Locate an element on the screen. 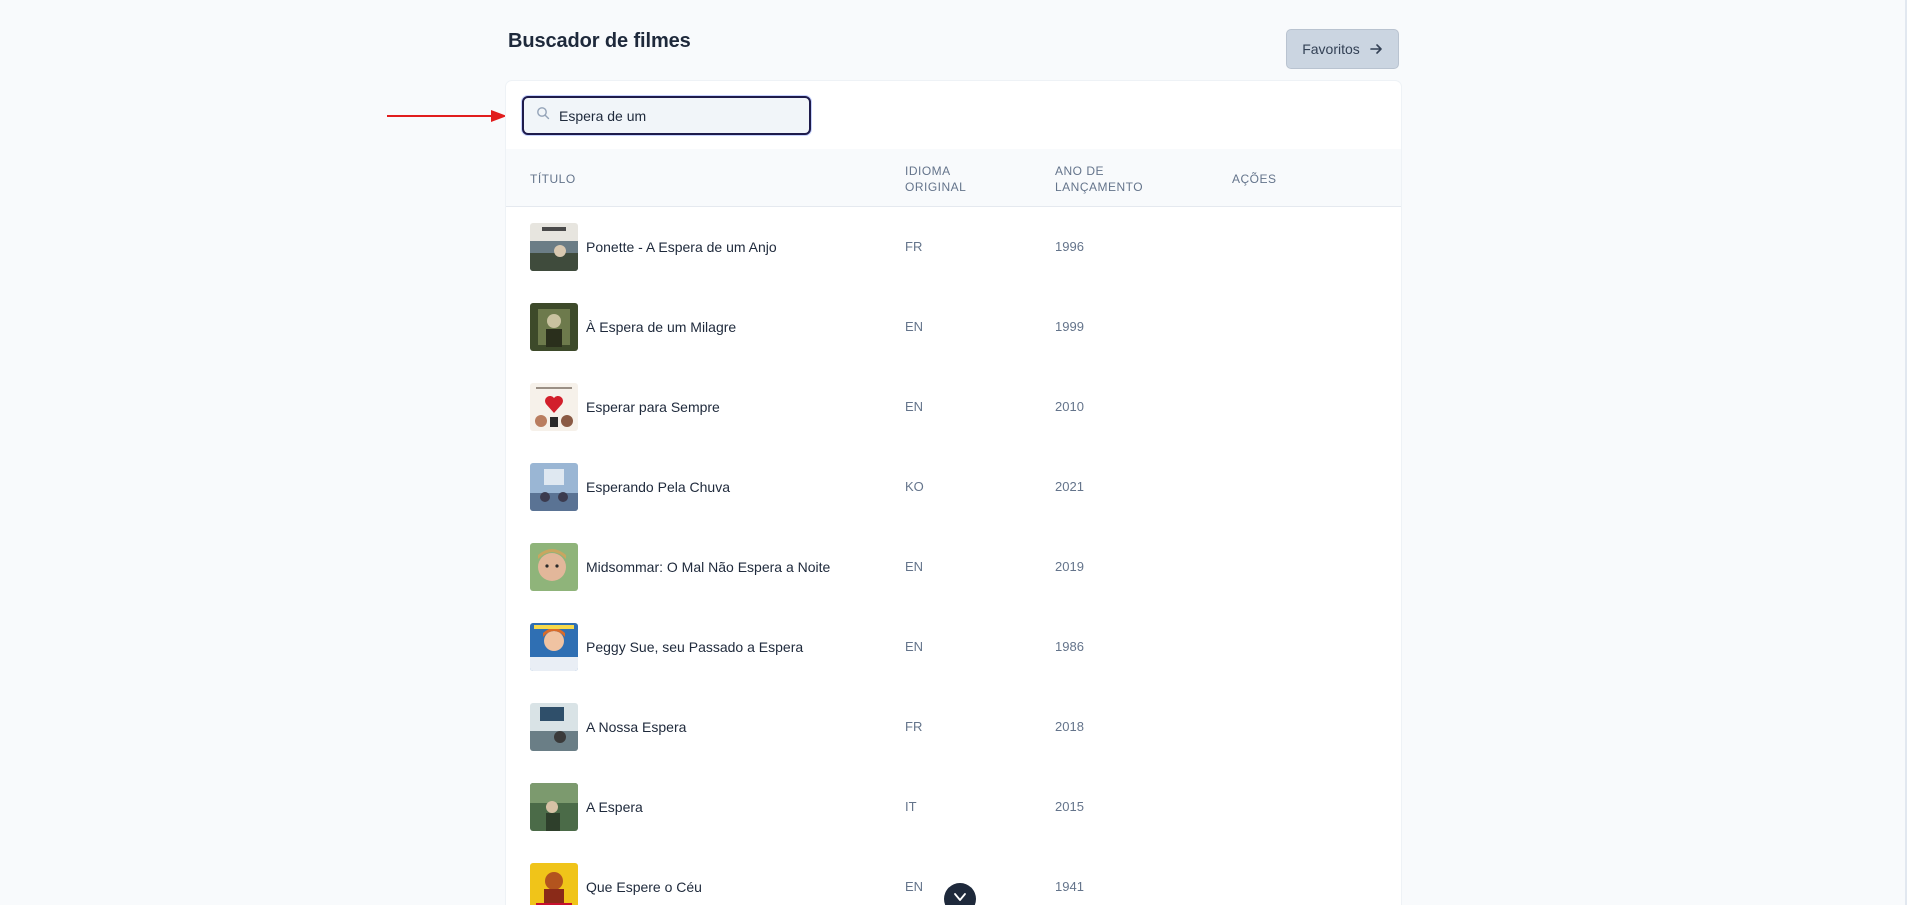  movie-year: 1996 is located at coordinates (1069, 246).